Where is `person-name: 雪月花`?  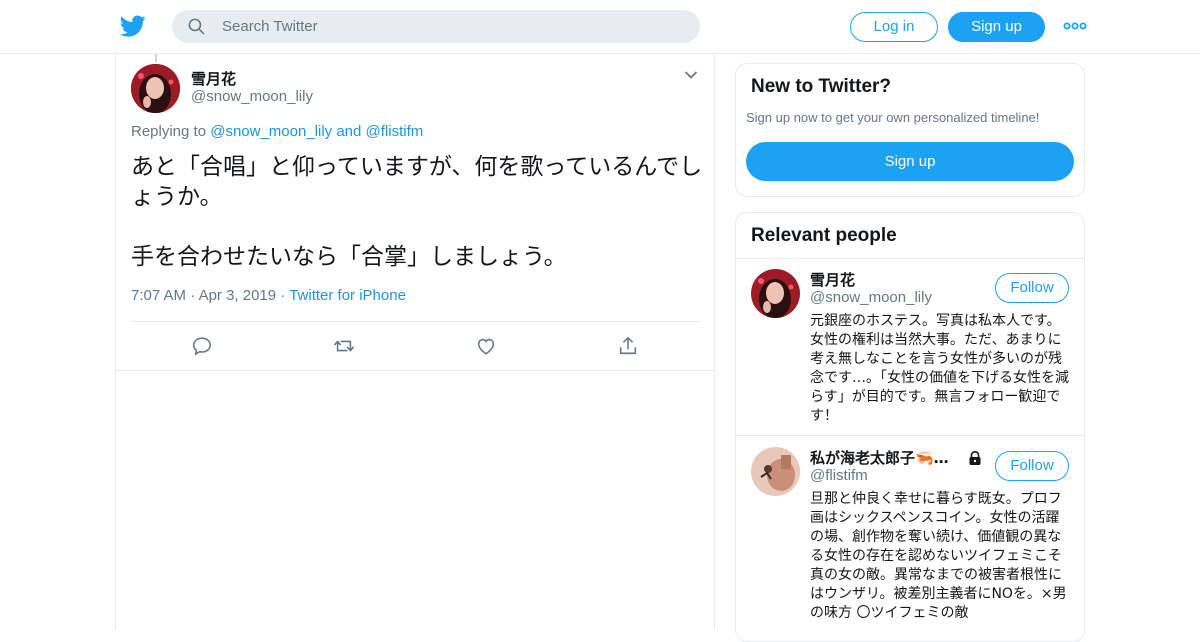
person-name: 雪月花 is located at coordinates (832, 279).